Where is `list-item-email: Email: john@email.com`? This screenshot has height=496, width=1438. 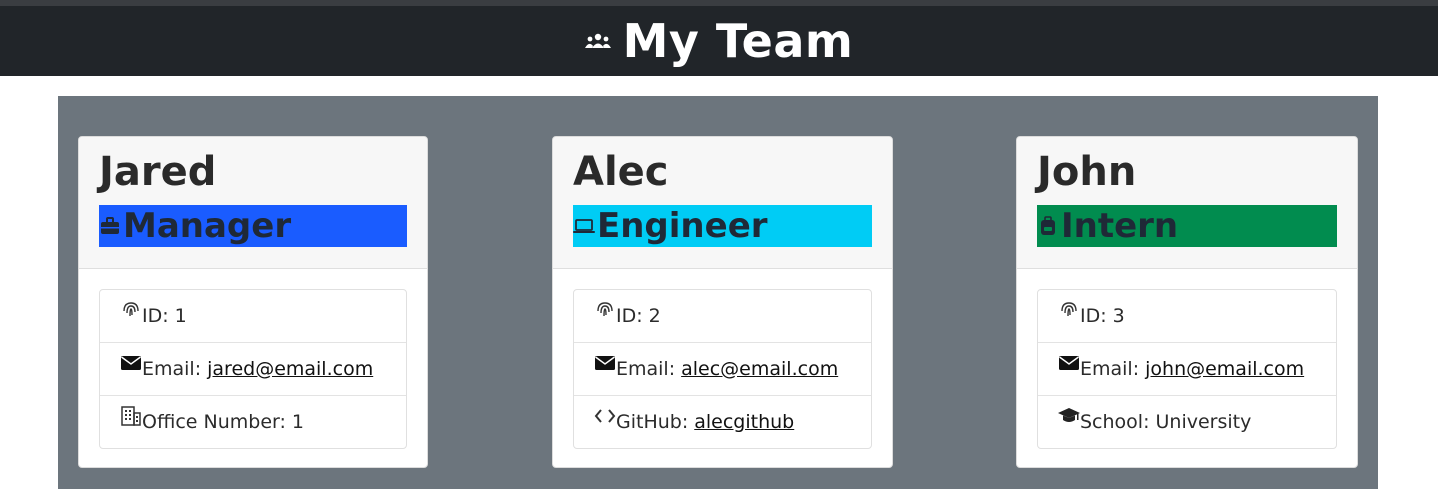 list-item-email: Email: john@email.com is located at coordinates (1187, 369).